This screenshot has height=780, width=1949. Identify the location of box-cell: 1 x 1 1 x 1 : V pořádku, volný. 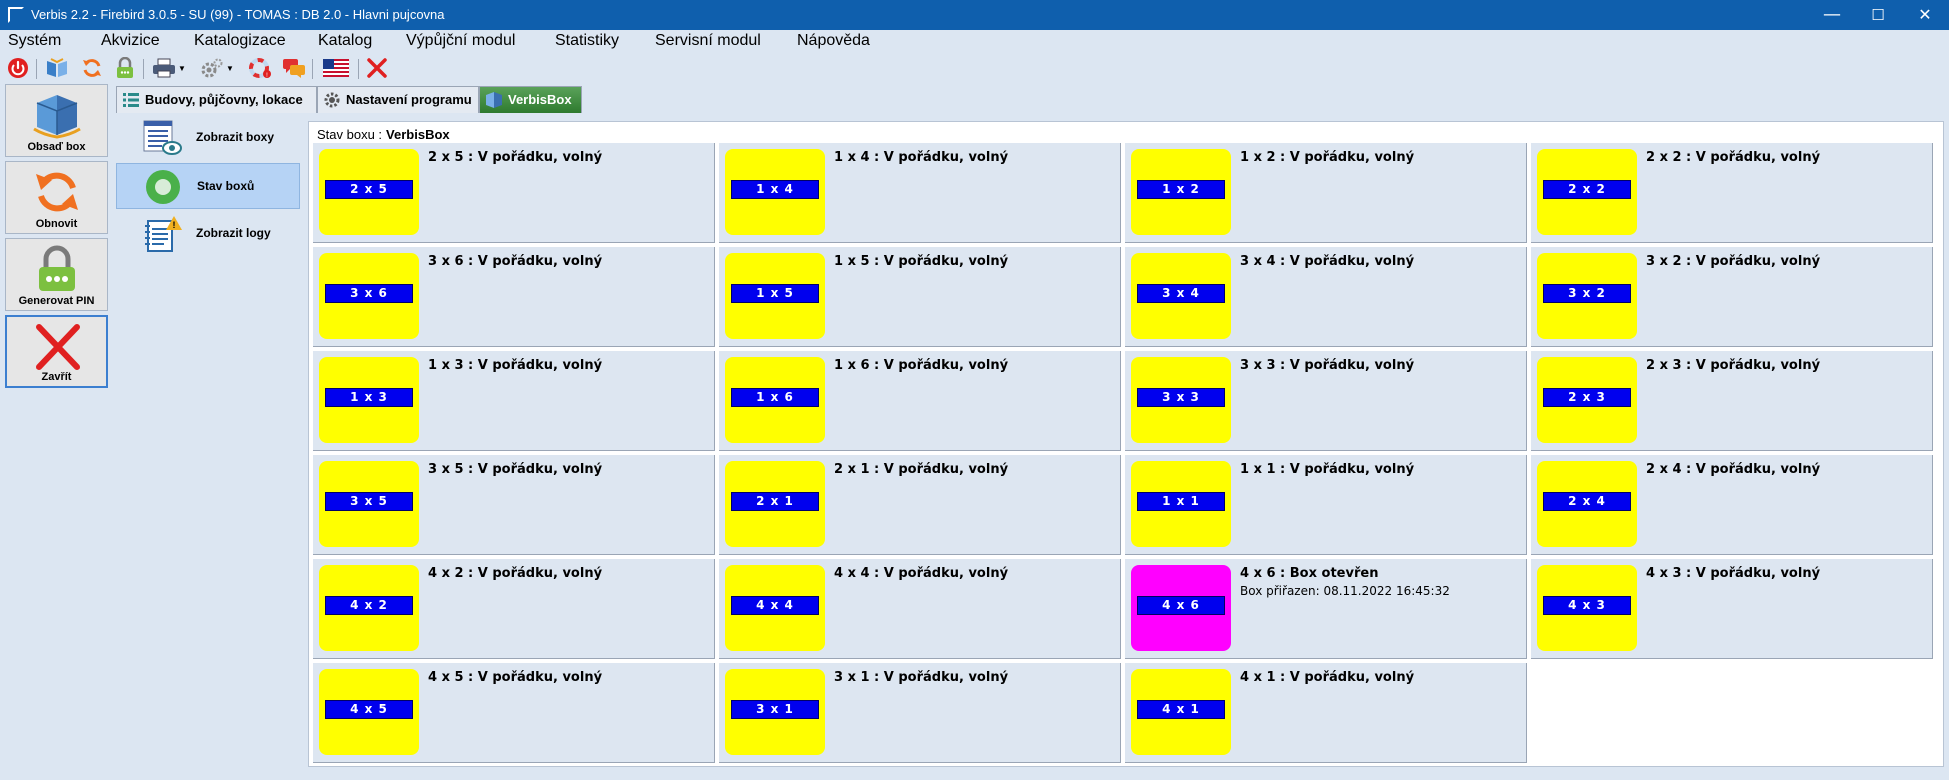
(1326, 505).